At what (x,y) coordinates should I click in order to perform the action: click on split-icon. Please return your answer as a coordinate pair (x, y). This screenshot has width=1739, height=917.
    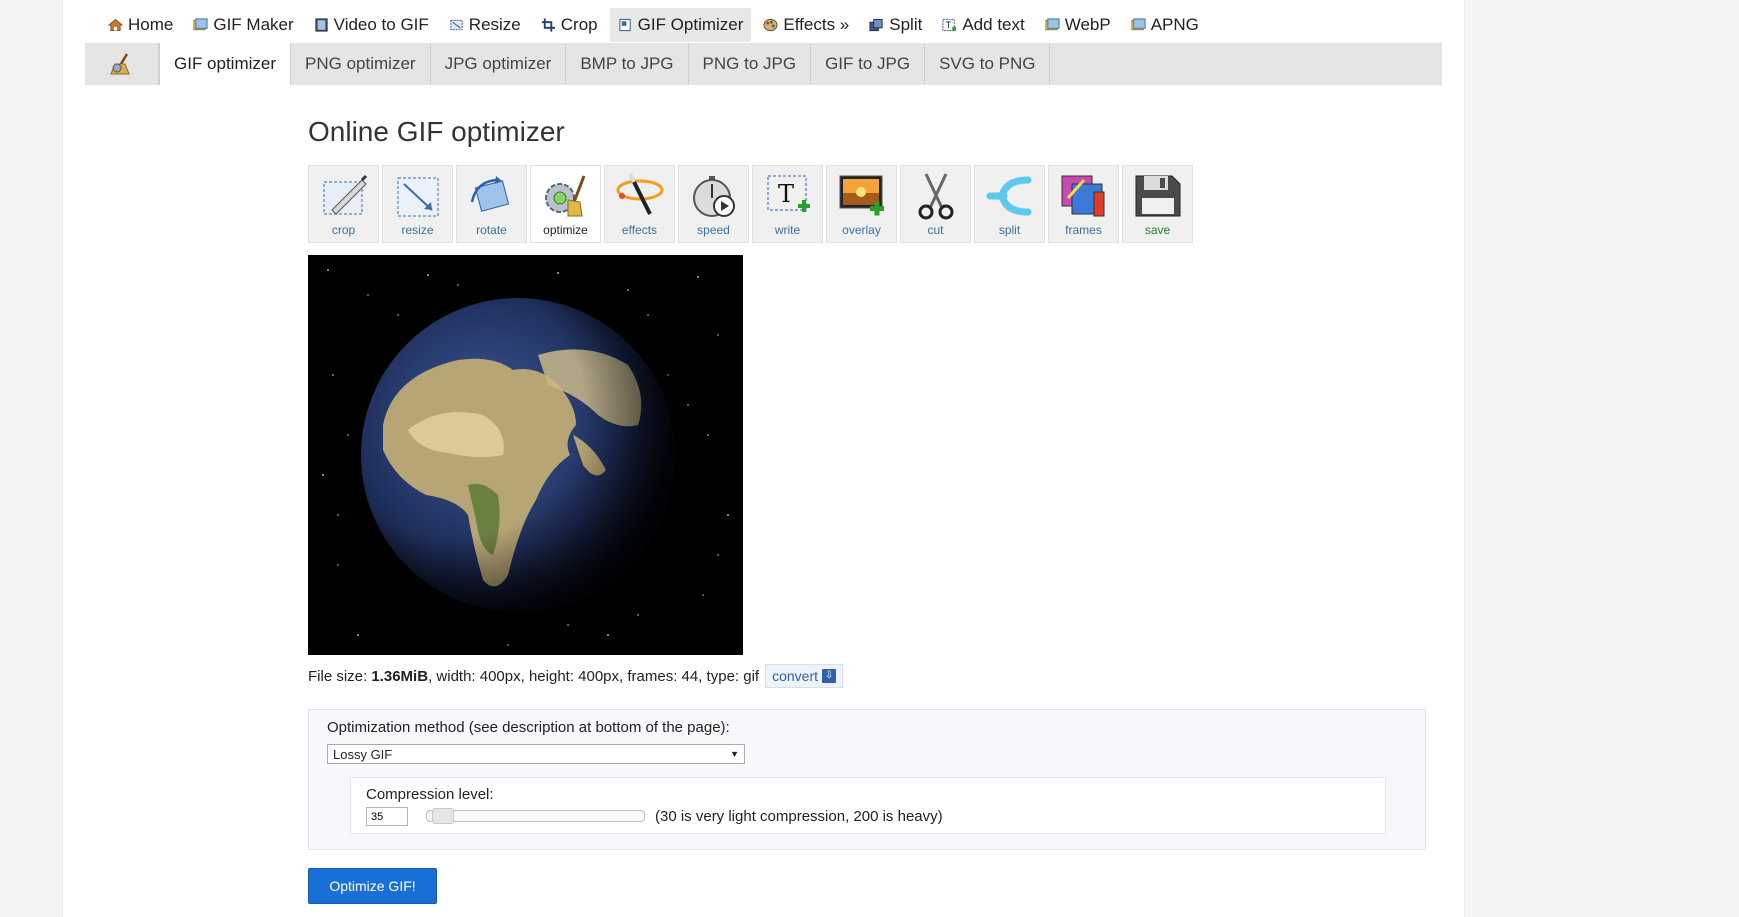
    Looking at the image, I should click on (876, 25).